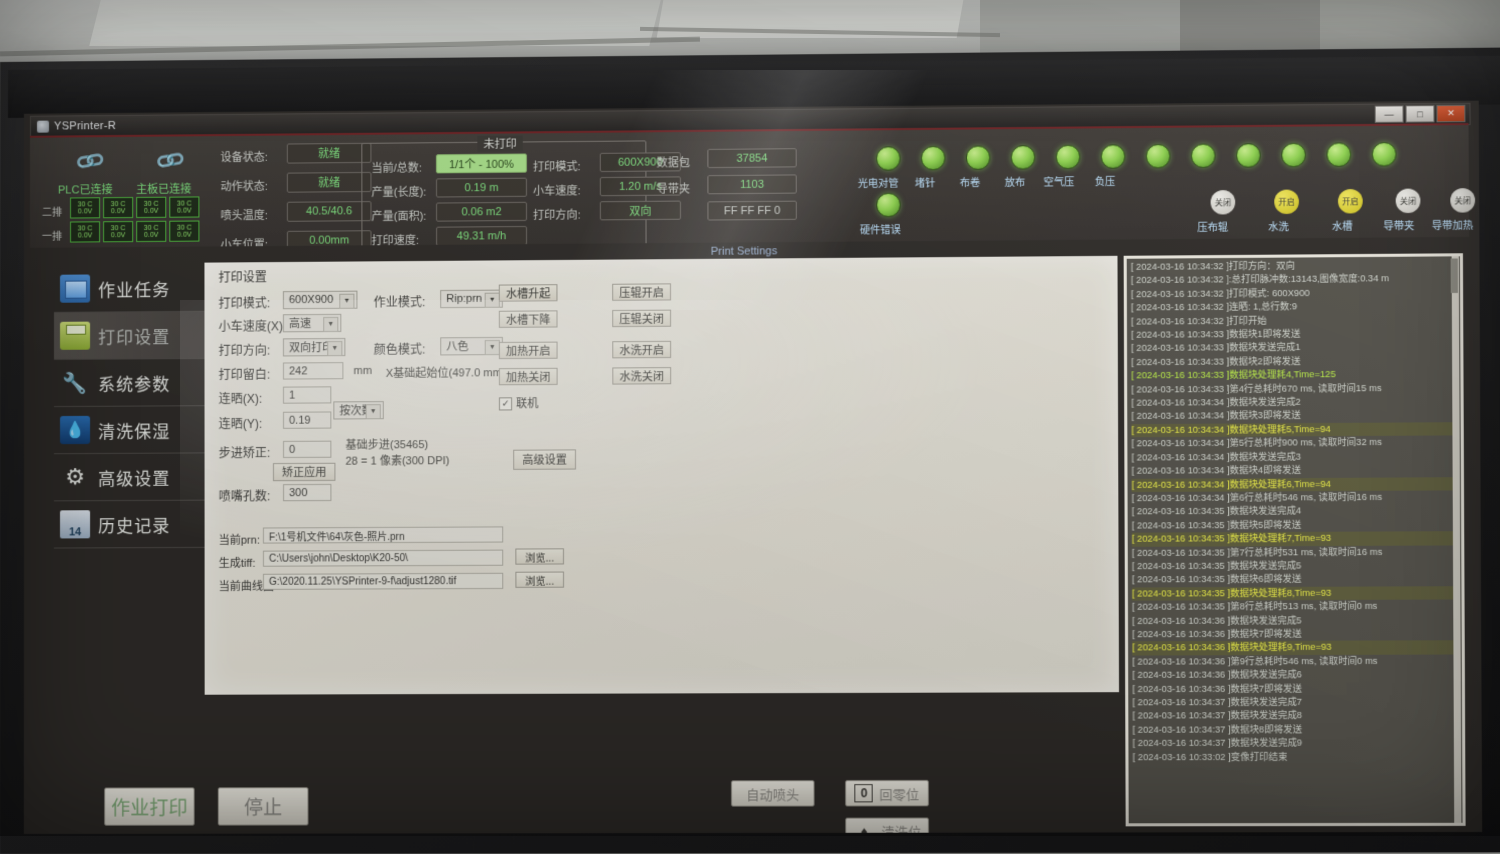 The image size is (1500, 854). Describe the element at coordinates (527, 404) in the screenshot. I see `checkbox-online-label: 联机` at that location.